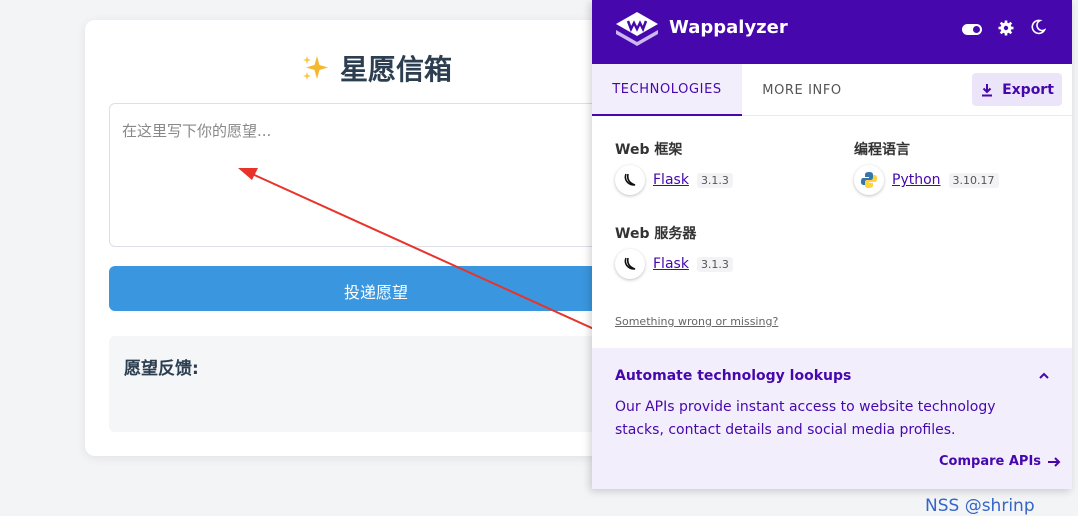 This screenshot has height=516, width=1078. What do you see at coordinates (315, 68) in the screenshot?
I see `sparkles-icon` at bounding box center [315, 68].